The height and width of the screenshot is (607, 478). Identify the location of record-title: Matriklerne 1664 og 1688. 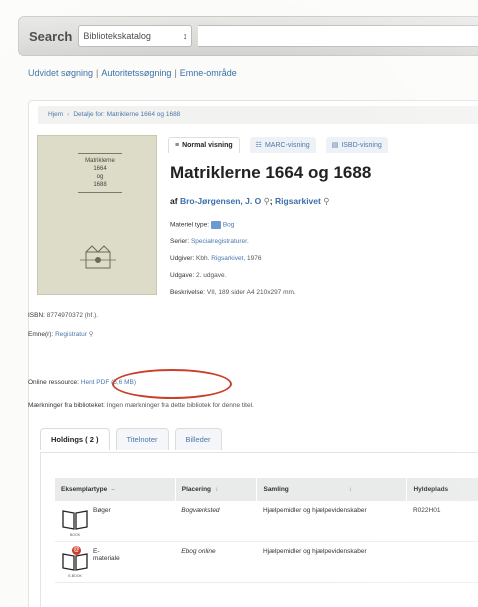
(271, 172).